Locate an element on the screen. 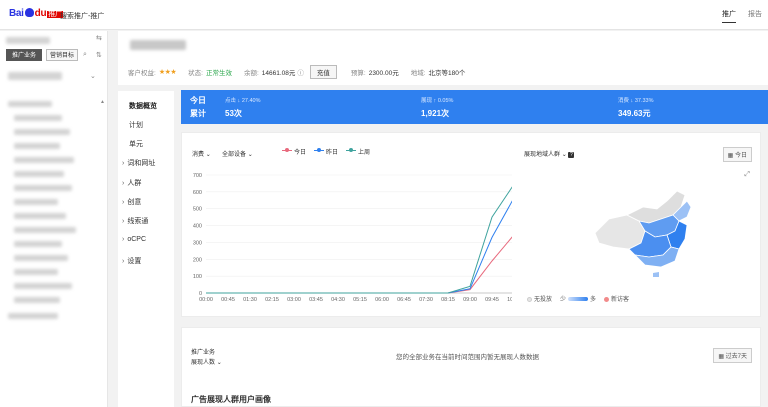 This screenshot has width=768, height=407. top-nav: 推广 报告 is located at coordinates (742, 16).